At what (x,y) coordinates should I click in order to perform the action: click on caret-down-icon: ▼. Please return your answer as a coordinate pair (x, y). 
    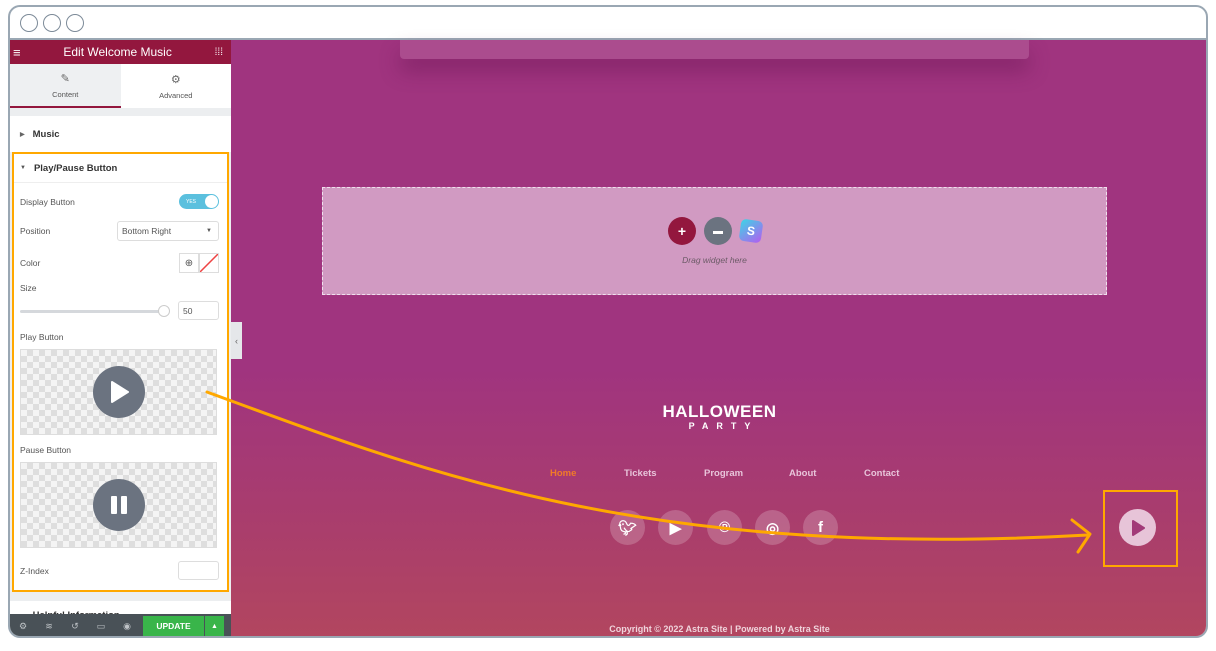
    Looking at the image, I should click on (23, 168).